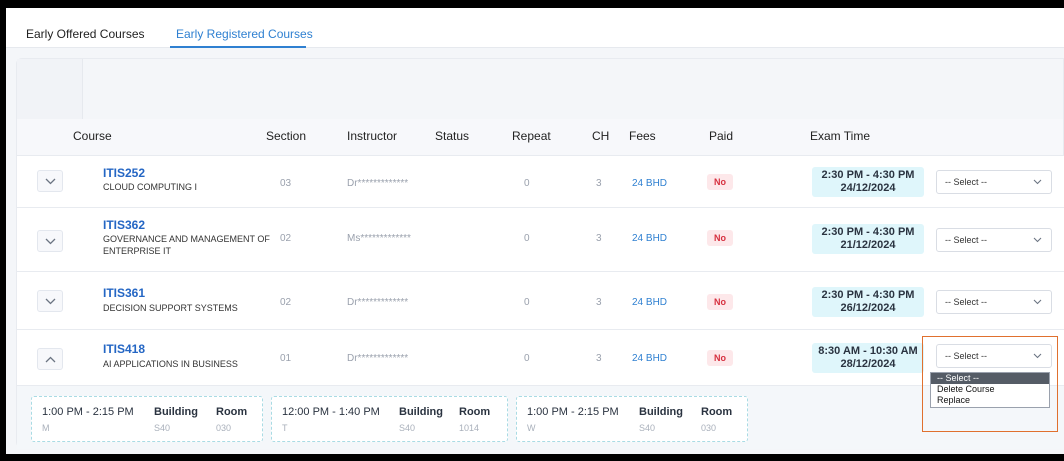  I want to click on column-header-repeat: Repeat, so click(531, 136).